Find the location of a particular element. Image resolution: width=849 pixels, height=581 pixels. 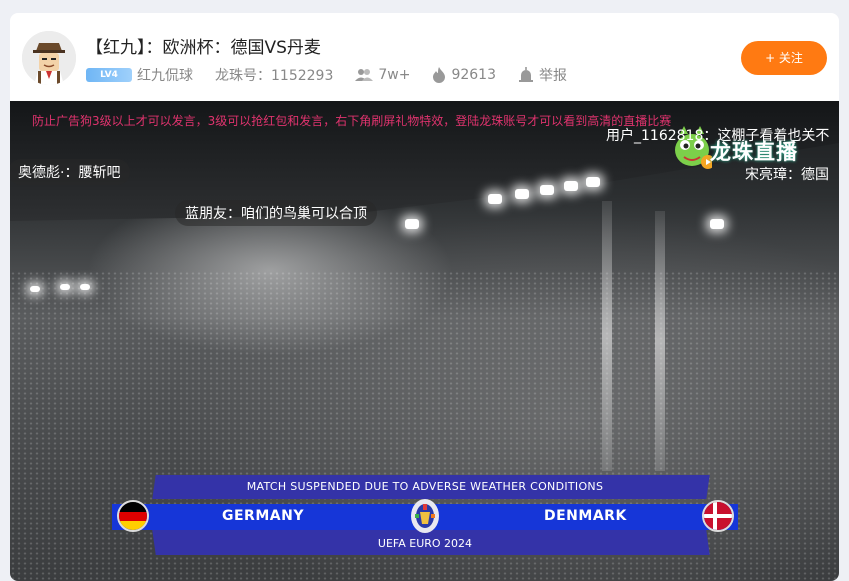

stream-meta: LV4 红九侃球 龙珠号：1152293 7w+ 92613 举报 is located at coordinates (337, 75).